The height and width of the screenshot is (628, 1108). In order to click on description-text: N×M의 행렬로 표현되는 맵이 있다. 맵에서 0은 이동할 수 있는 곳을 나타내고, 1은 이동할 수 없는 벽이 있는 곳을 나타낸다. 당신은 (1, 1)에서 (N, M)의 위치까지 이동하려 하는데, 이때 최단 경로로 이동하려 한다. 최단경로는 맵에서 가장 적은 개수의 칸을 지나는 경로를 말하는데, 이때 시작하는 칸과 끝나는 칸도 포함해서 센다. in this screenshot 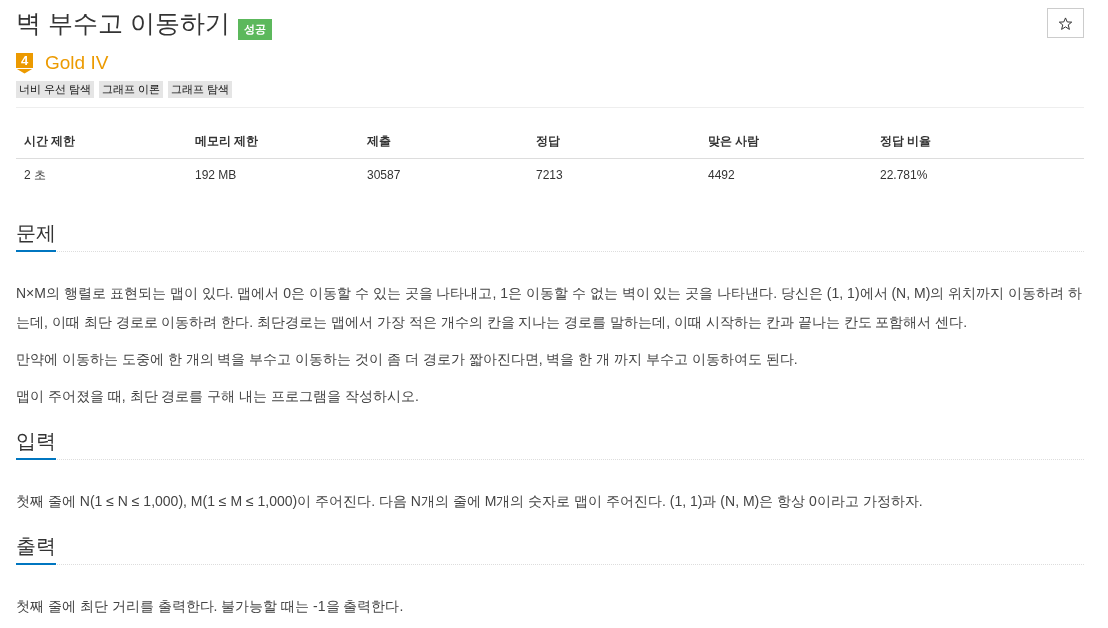, I will do `click(549, 308)`.